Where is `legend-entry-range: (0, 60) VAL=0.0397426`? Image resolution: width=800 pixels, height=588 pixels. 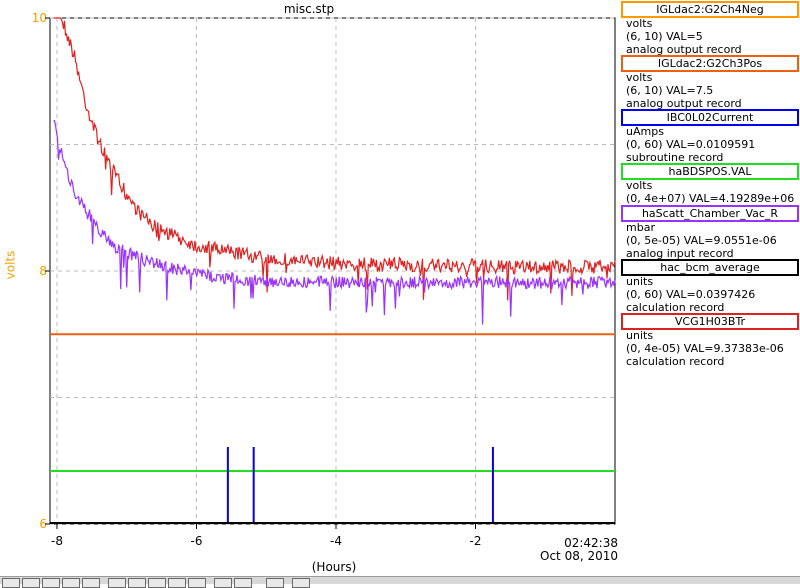
legend-entry-range: (0, 60) VAL=0.0397426 is located at coordinates (691, 294).